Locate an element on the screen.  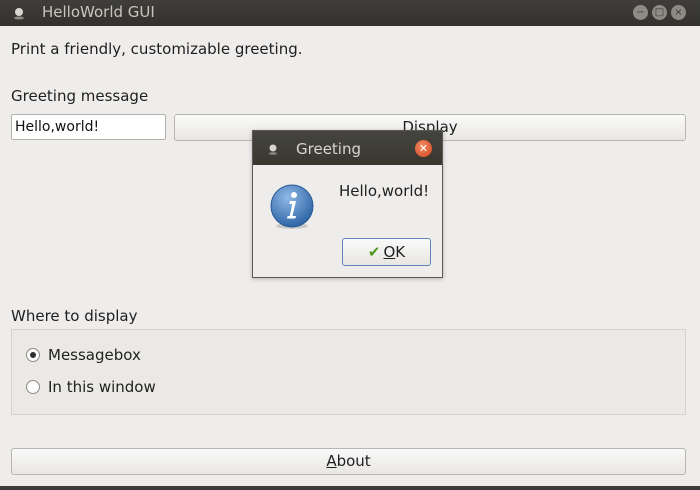
info-icon is located at coordinates (292, 206).